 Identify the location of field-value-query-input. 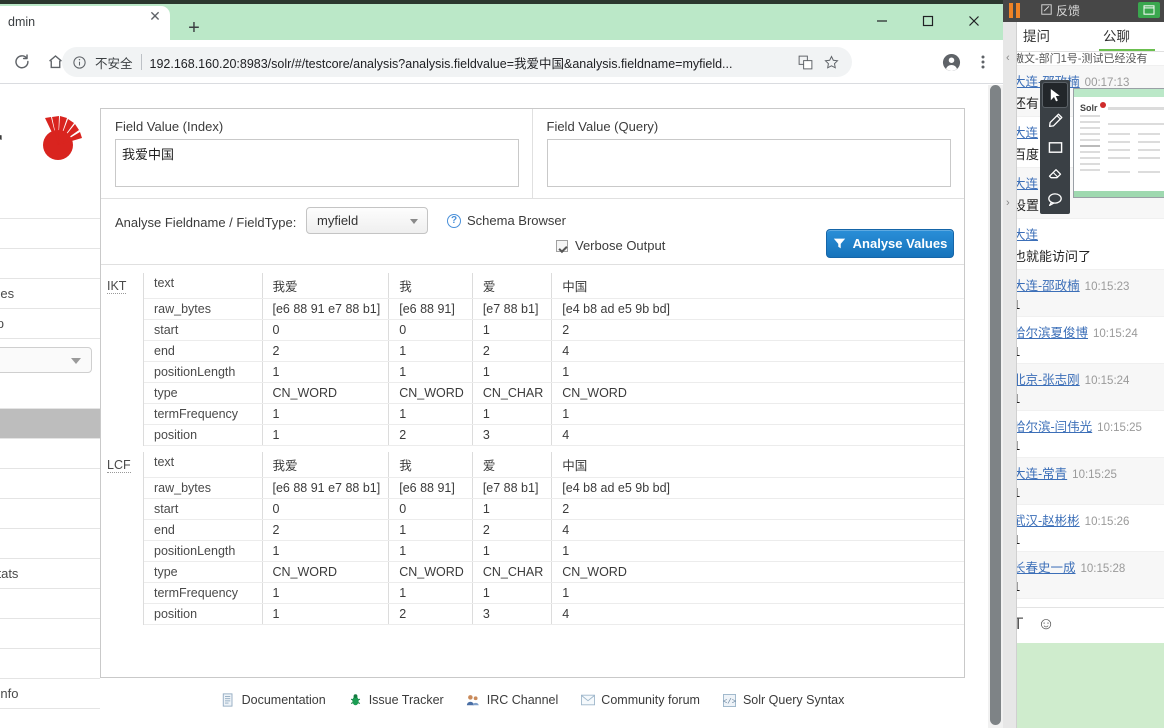
(748, 163).